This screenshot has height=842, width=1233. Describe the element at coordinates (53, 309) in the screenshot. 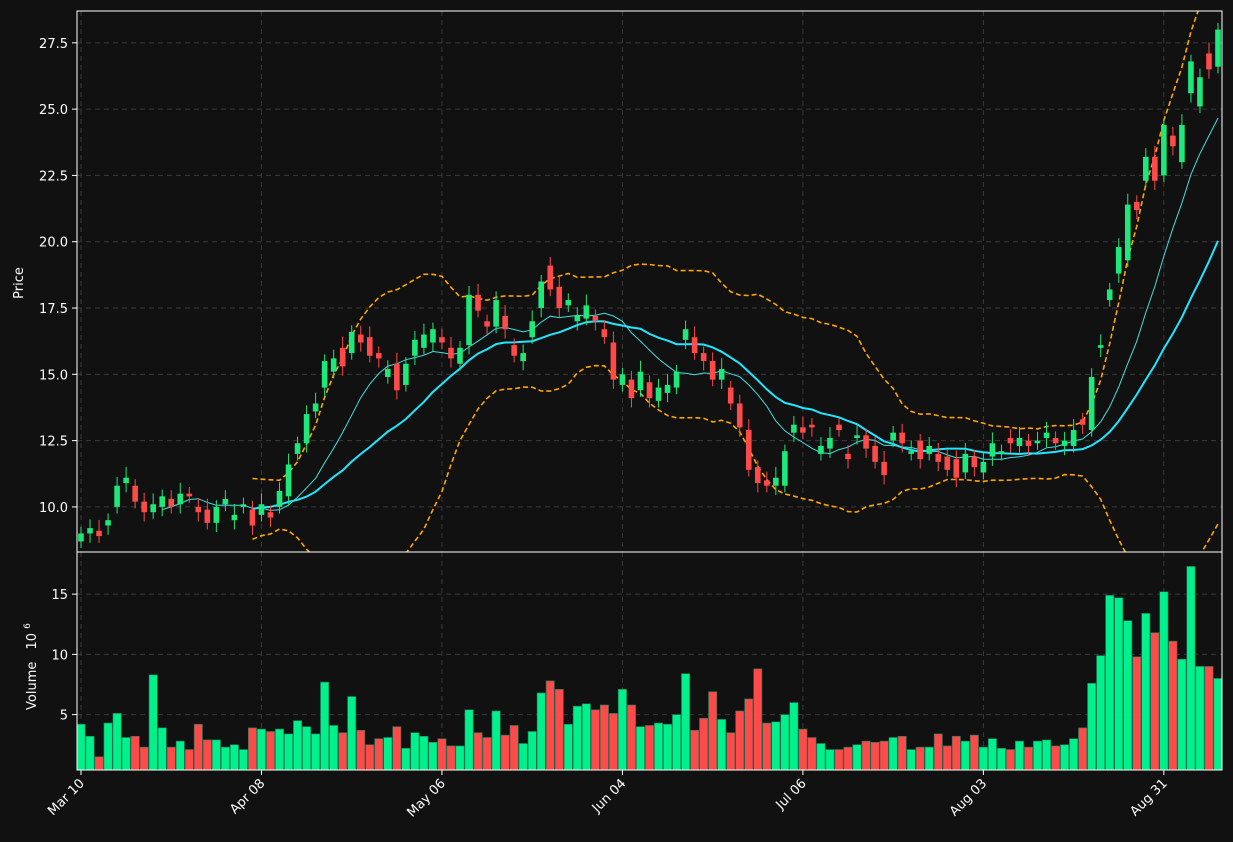

I see `price-tick-label-3: 17.5` at that location.